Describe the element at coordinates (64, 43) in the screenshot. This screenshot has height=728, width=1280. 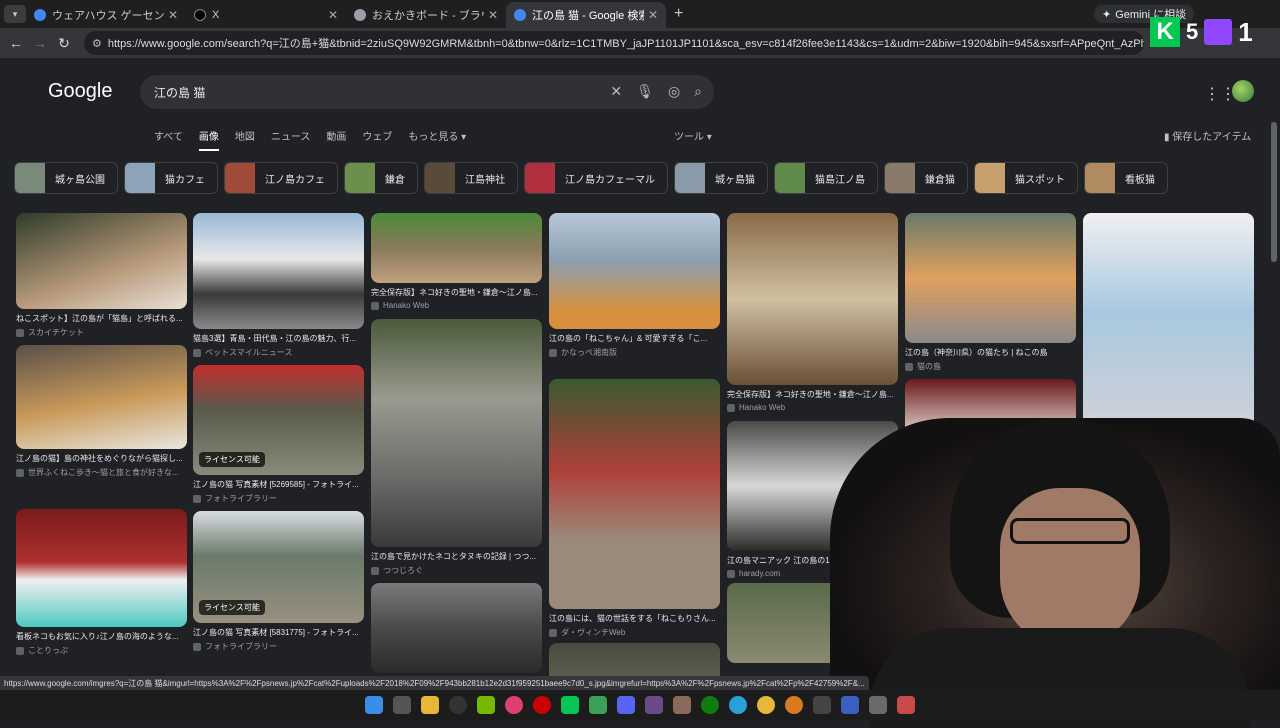
I see `reload-icon: ↻` at that location.